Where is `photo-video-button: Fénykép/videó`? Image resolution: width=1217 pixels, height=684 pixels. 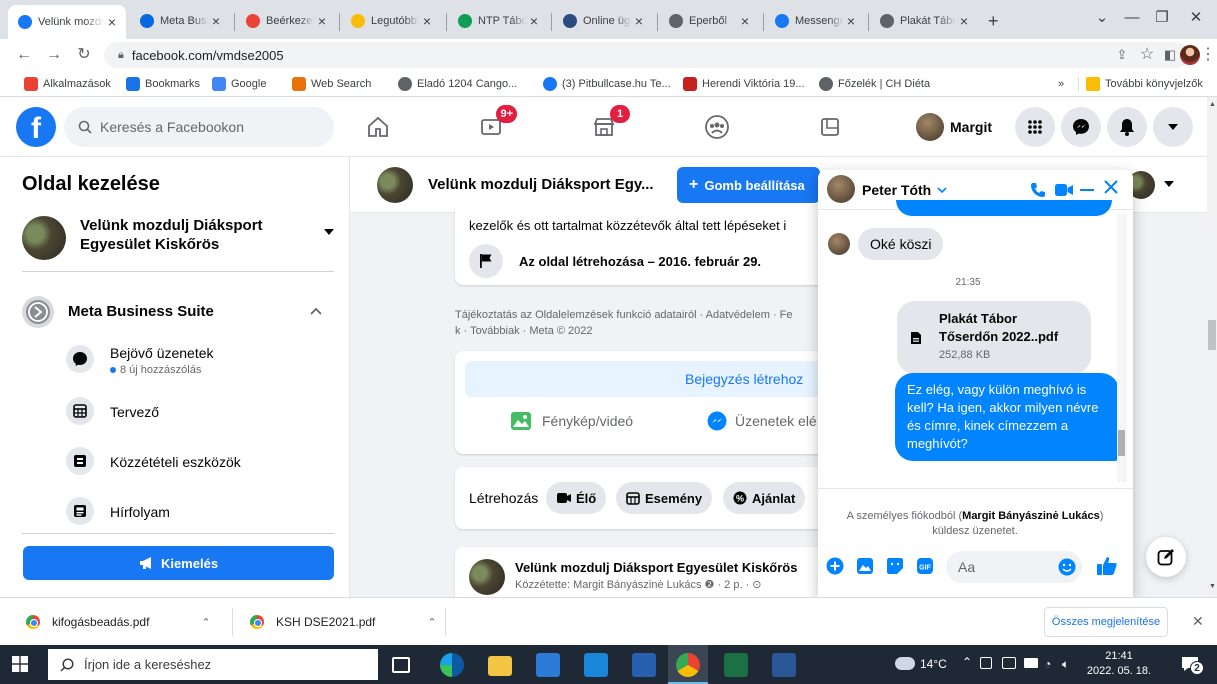 photo-video-button: Fénykép/videó is located at coordinates (571, 421).